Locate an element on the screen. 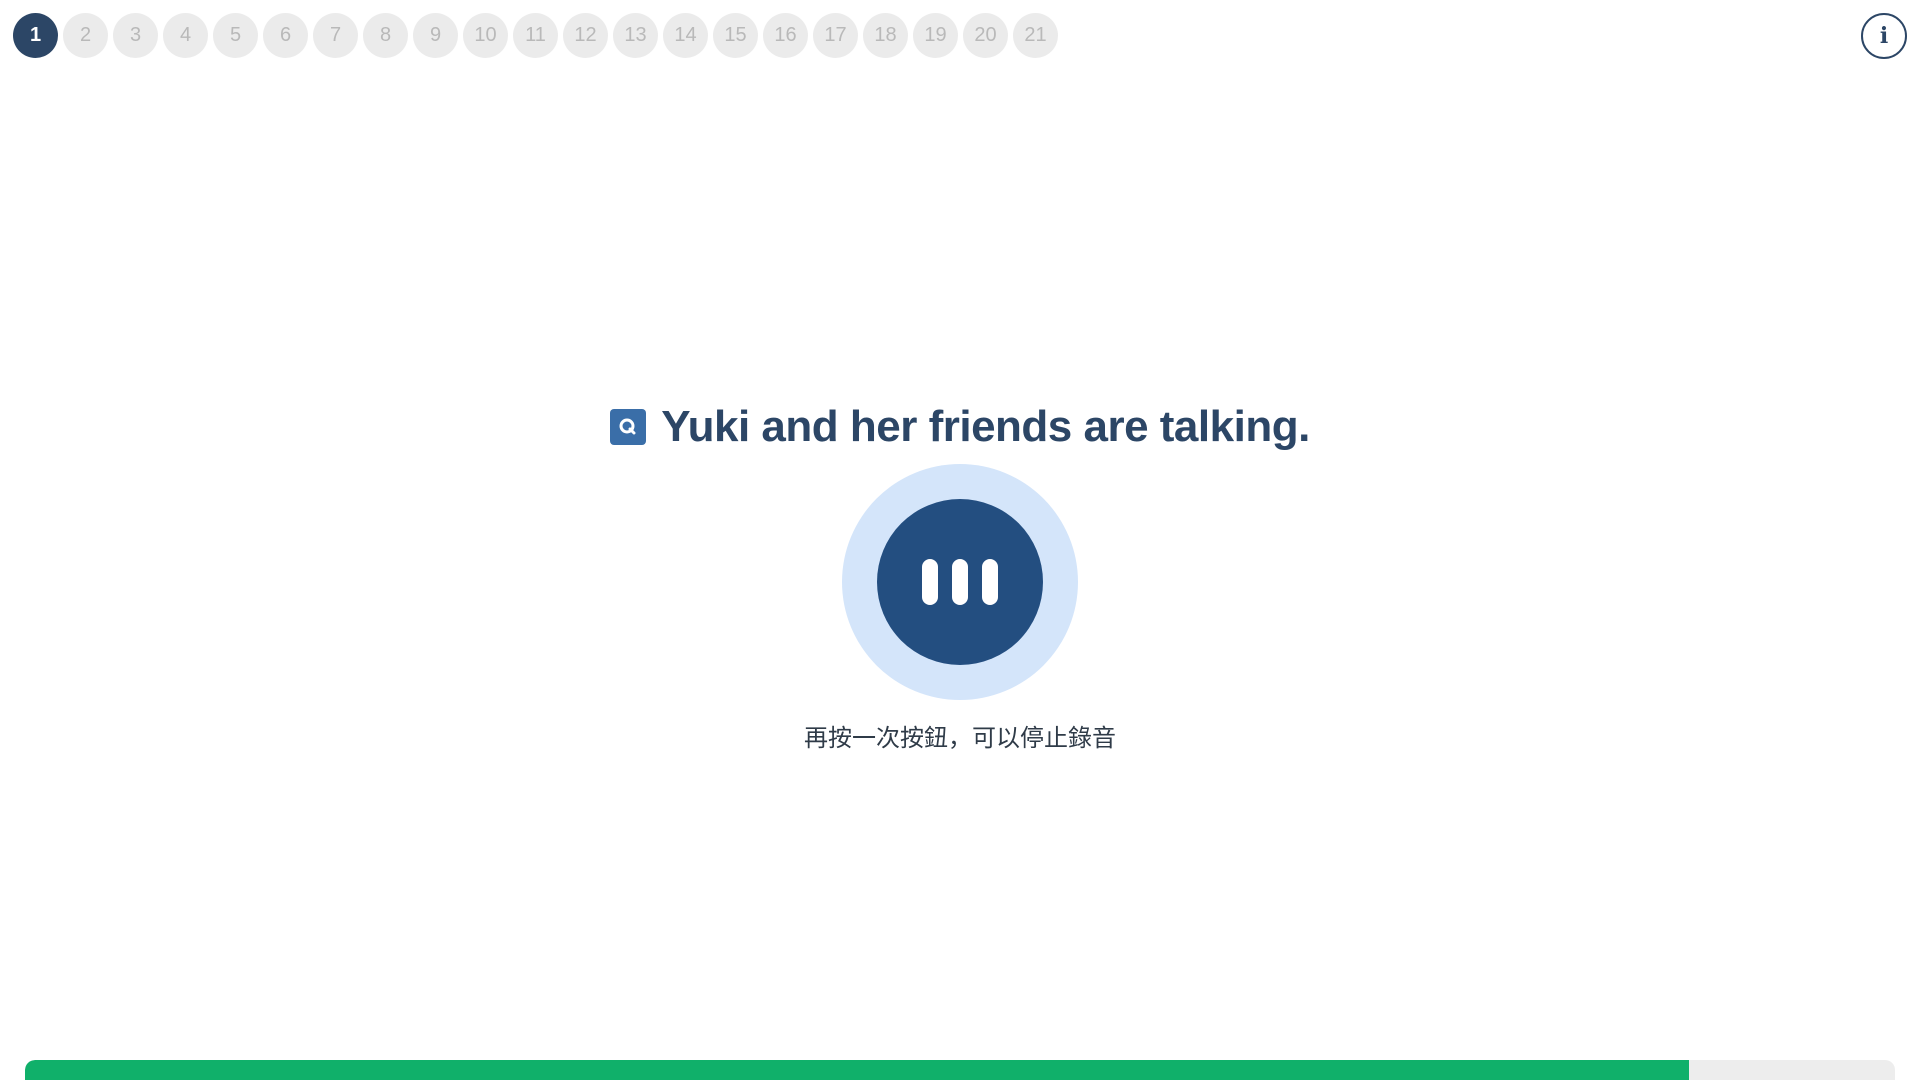 The height and width of the screenshot is (1080, 1920). prompt: Yuki and her friends are talking. is located at coordinates (960, 427).